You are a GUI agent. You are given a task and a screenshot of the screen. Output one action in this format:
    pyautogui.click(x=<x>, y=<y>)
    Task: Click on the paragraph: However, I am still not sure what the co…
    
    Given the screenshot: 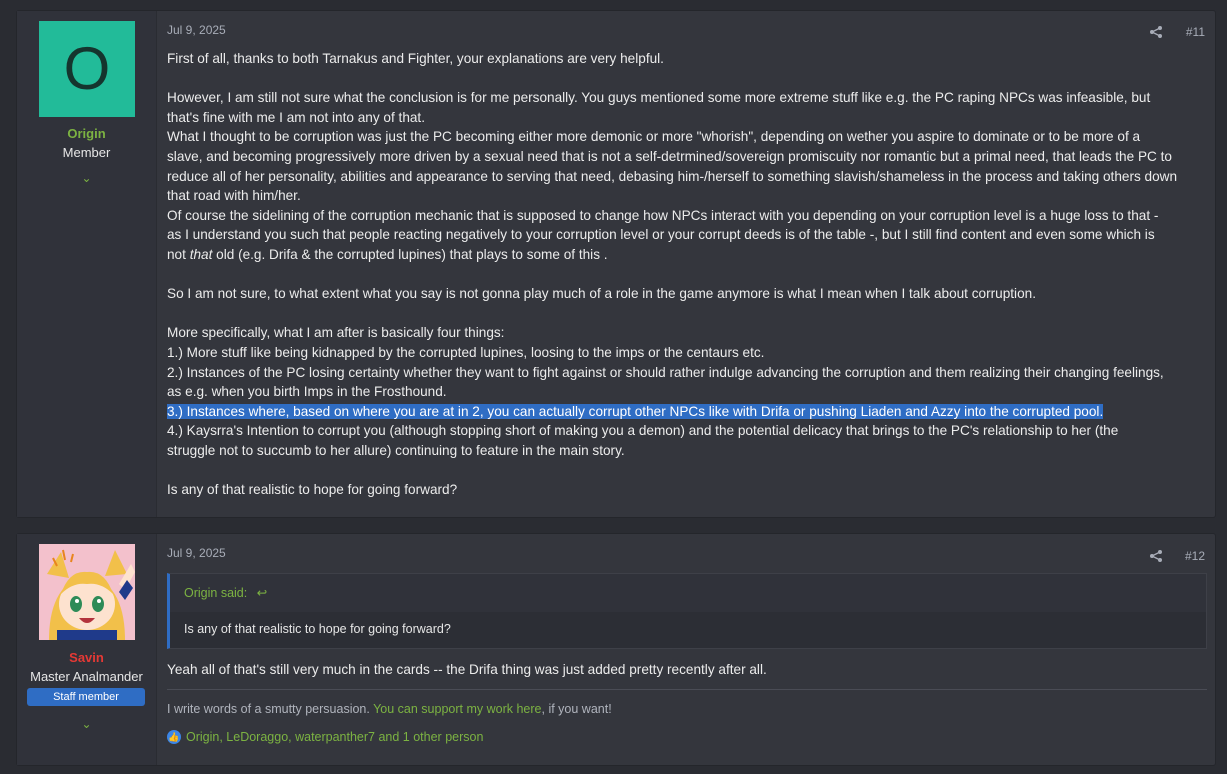 What is the action you would take?
    pyautogui.click(x=659, y=98)
    